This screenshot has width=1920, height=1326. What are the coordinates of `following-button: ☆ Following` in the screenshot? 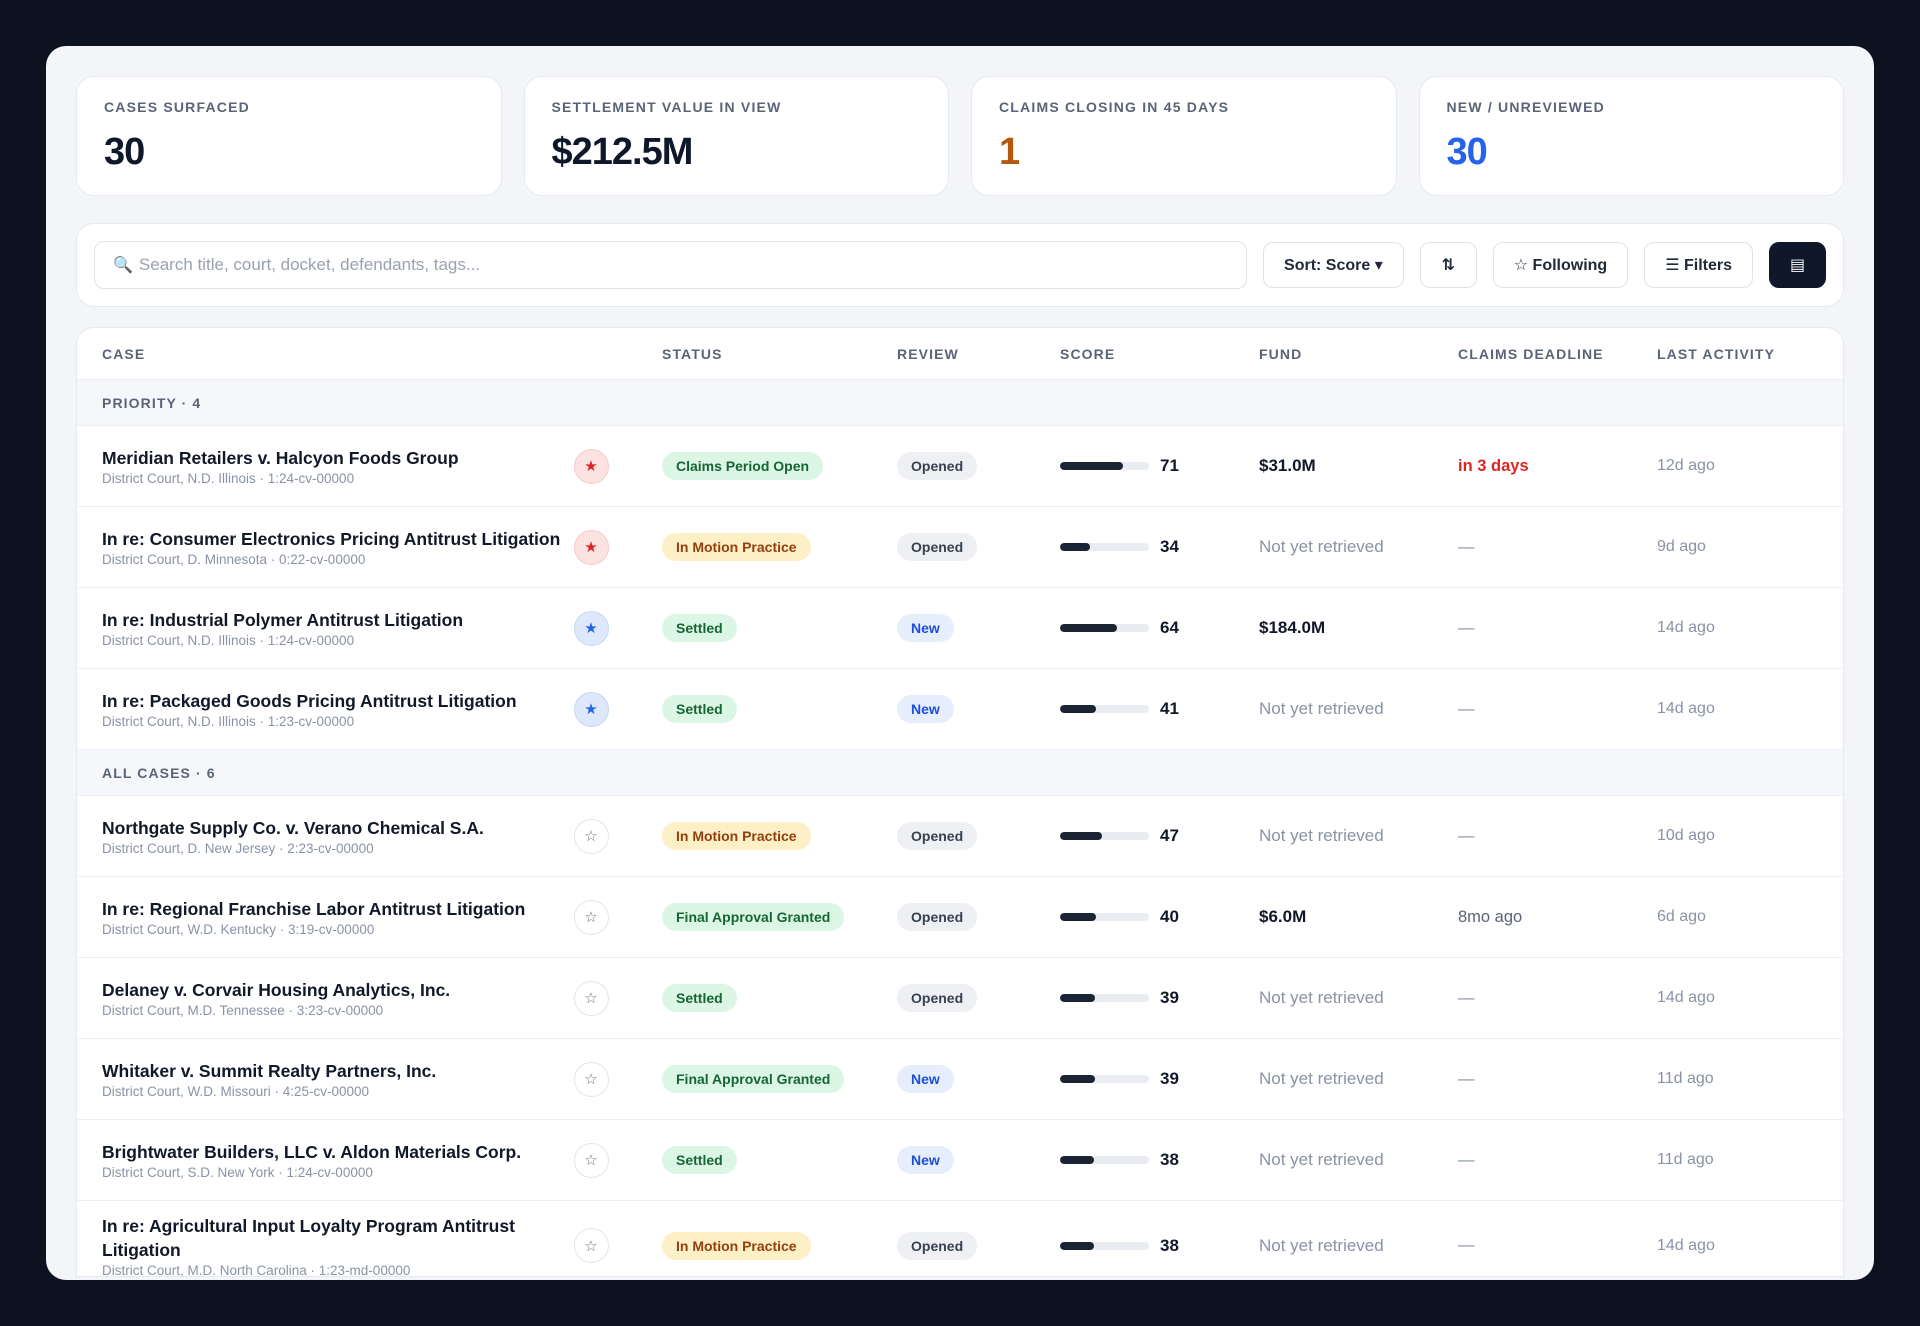 It's located at (1560, 265).